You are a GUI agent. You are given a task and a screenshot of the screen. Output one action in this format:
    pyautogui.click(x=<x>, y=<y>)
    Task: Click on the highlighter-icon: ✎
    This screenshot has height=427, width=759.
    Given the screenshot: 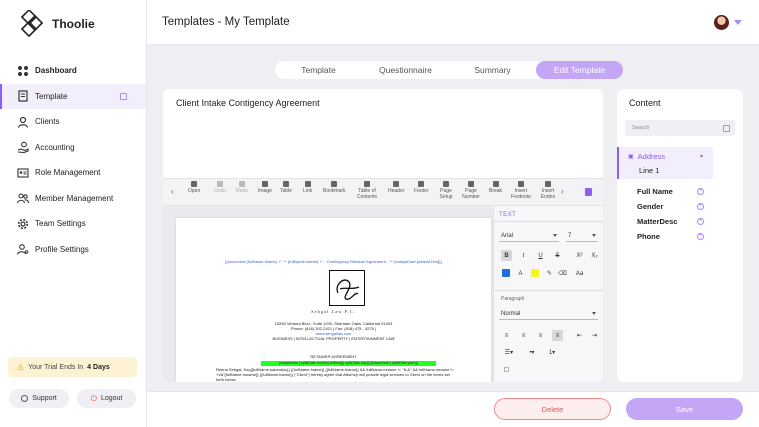 What is the action you would take?
    pyautogui.click(x=549, y=273)
    